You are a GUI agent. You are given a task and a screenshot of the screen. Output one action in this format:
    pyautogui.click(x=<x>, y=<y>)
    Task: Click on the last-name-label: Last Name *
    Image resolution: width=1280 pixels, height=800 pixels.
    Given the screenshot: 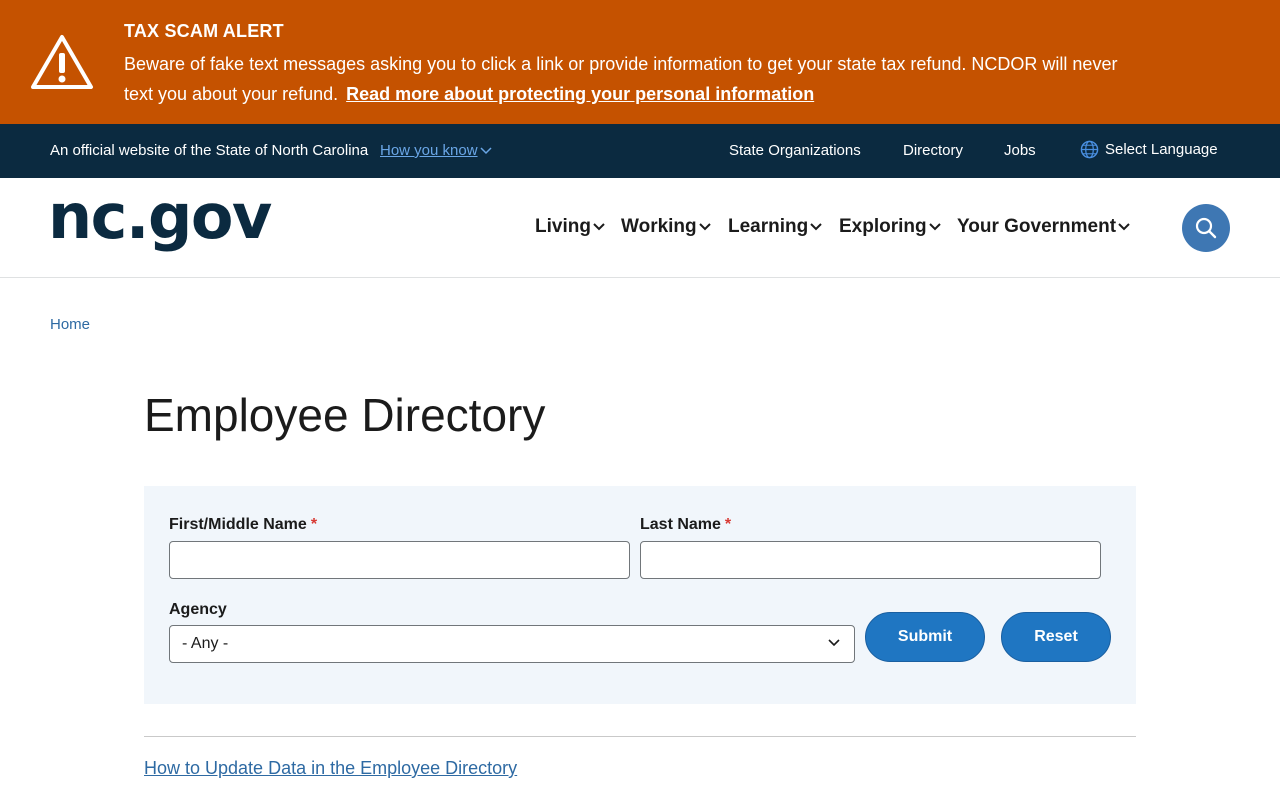 What is the action you would take?
    pyautogui.click(x=685, y=525)
    